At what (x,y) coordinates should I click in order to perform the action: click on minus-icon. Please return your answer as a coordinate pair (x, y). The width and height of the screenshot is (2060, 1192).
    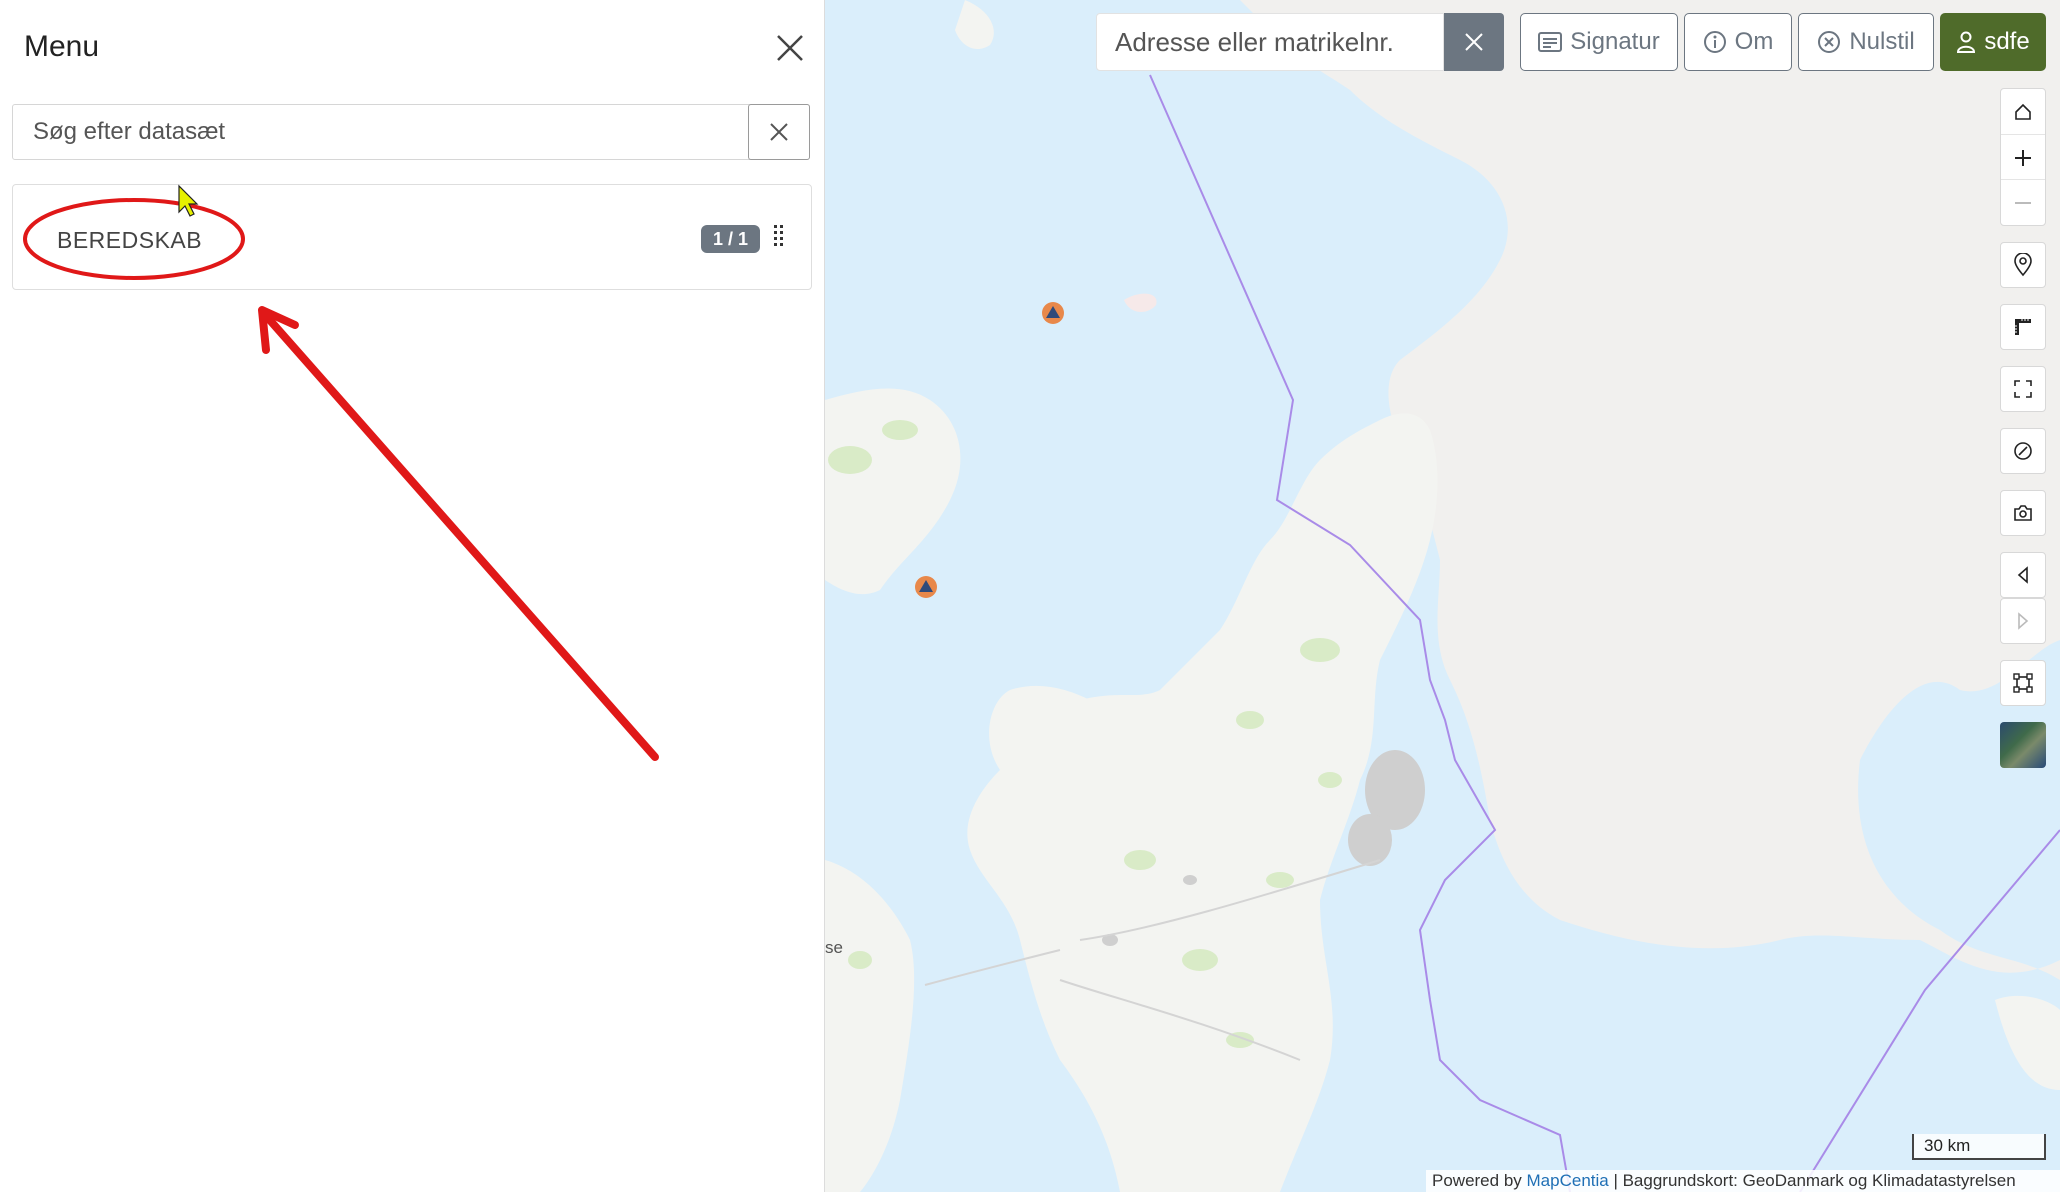
    Looking at the image, I should click on (2023, 202).